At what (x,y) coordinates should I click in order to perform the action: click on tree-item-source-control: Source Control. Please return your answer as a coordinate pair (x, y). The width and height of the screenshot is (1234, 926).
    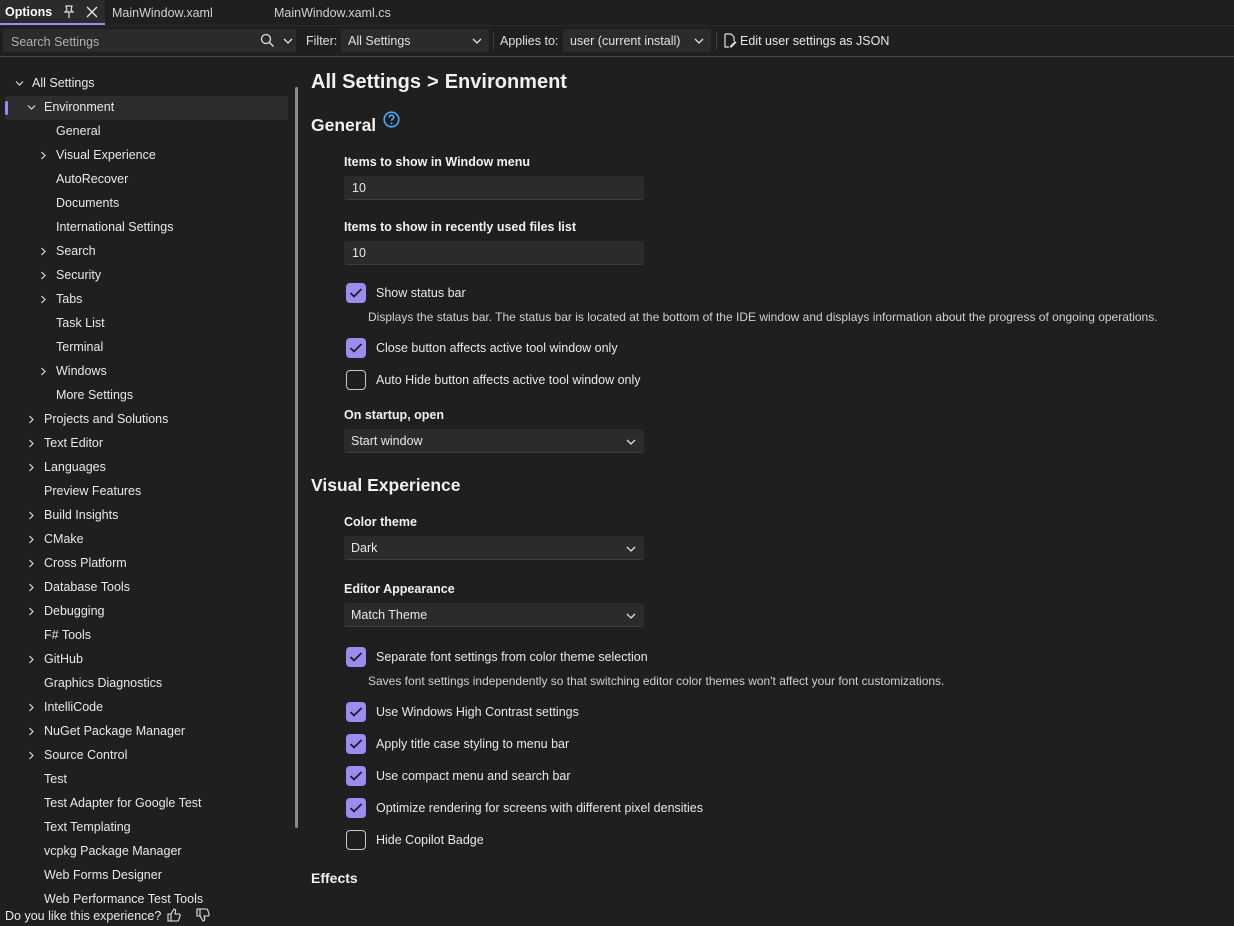
    Looking at the image, I should click on (85, 755).